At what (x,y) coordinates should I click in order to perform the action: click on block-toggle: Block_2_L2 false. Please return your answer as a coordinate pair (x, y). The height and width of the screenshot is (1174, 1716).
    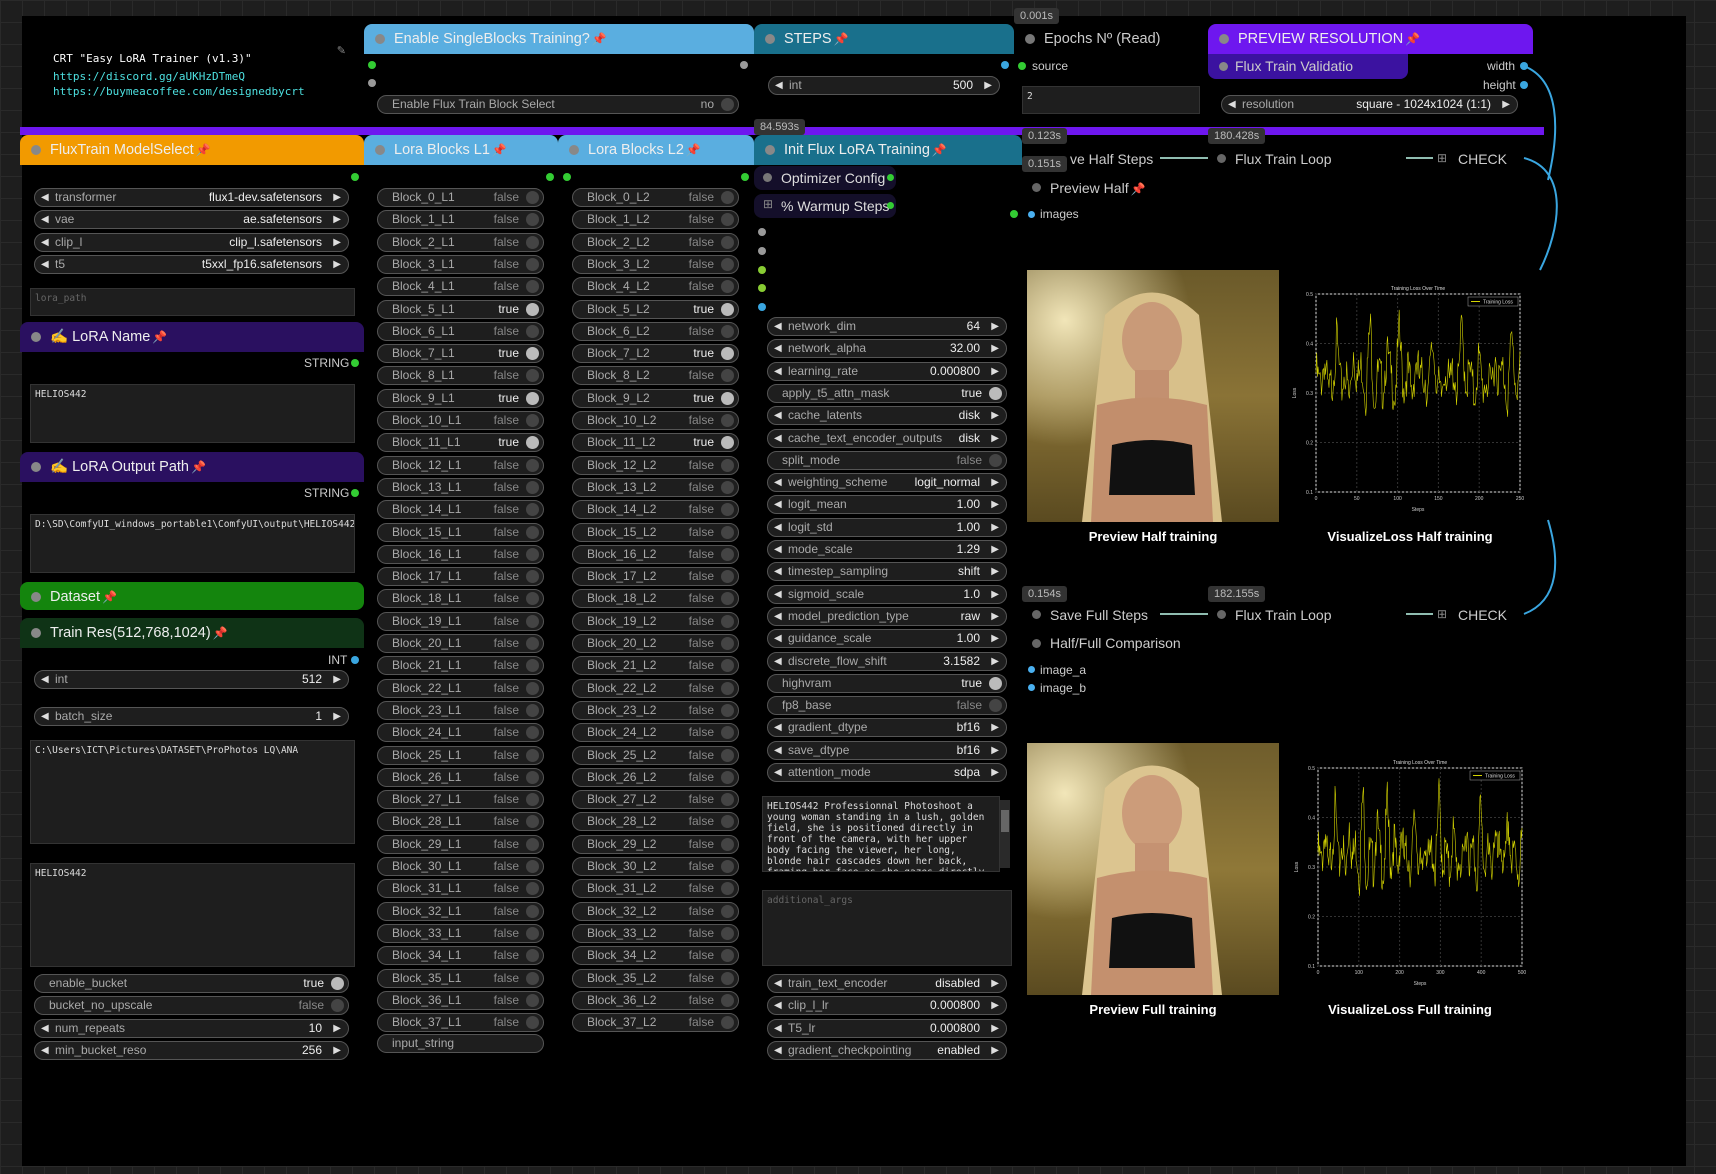
    Looking at the image, I should click on (655, 242).